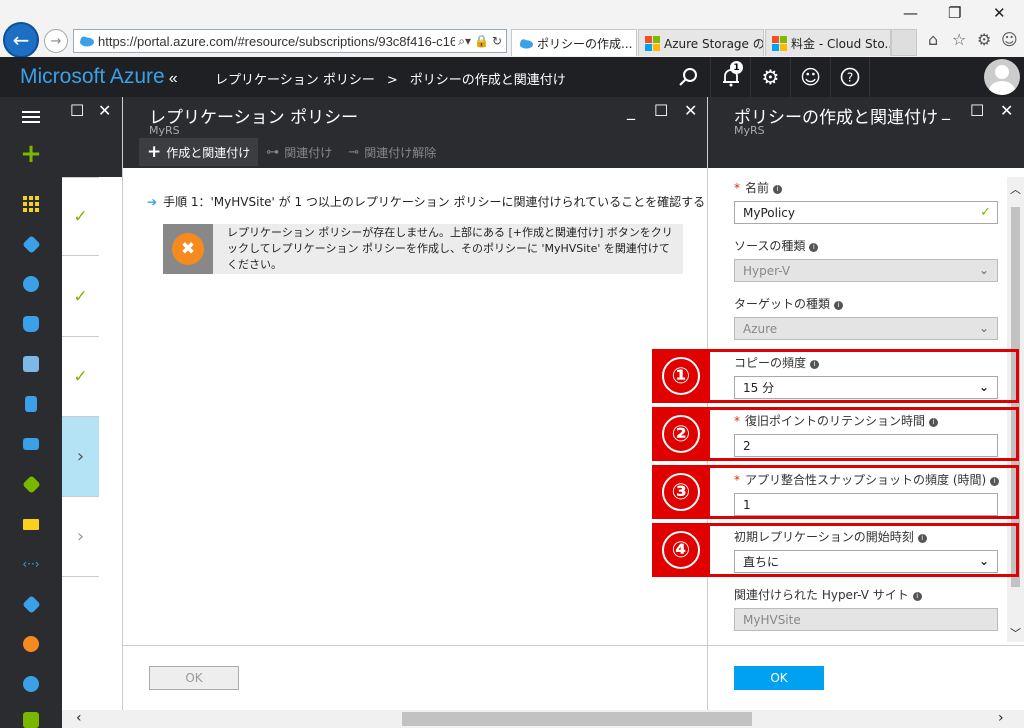 This screenshot has width=1024, height=728. What do you see at coordinates (392, 152) in the screenshot?
I see `dissociate-button: ⊸ 関連付け解除` at bounding box center [392, 152].